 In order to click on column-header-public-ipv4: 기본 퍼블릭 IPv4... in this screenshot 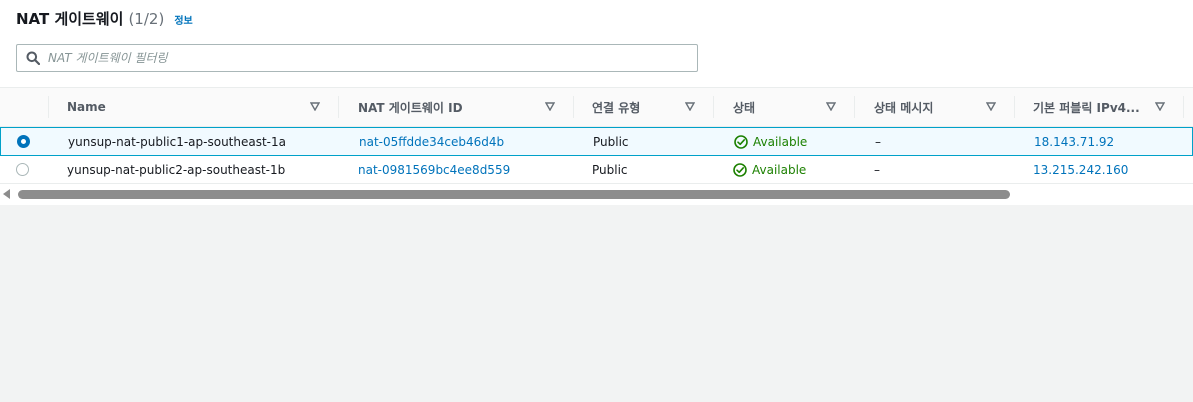, I will do `click(1086, 107)`.